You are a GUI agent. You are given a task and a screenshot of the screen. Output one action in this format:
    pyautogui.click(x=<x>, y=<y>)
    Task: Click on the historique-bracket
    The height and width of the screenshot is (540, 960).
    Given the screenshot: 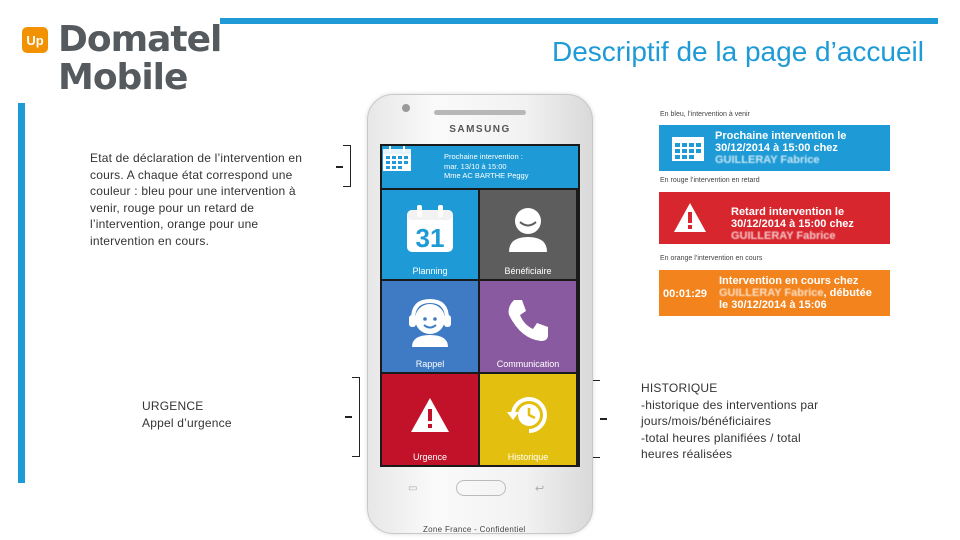 What is the action you would take?
    pyautogui.click(x=596, y=419)
    